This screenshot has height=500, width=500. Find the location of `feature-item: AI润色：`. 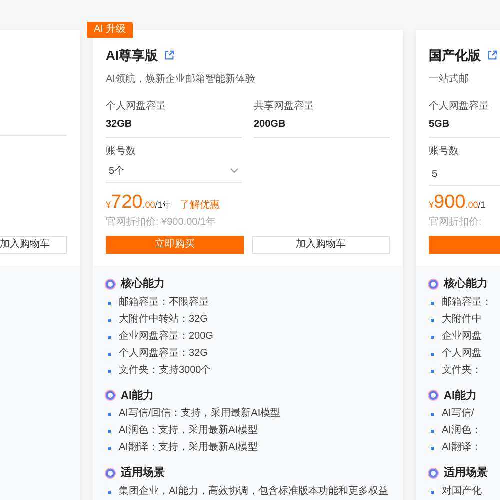

feature-item: AI润色： is located at coordinates (462, 431).